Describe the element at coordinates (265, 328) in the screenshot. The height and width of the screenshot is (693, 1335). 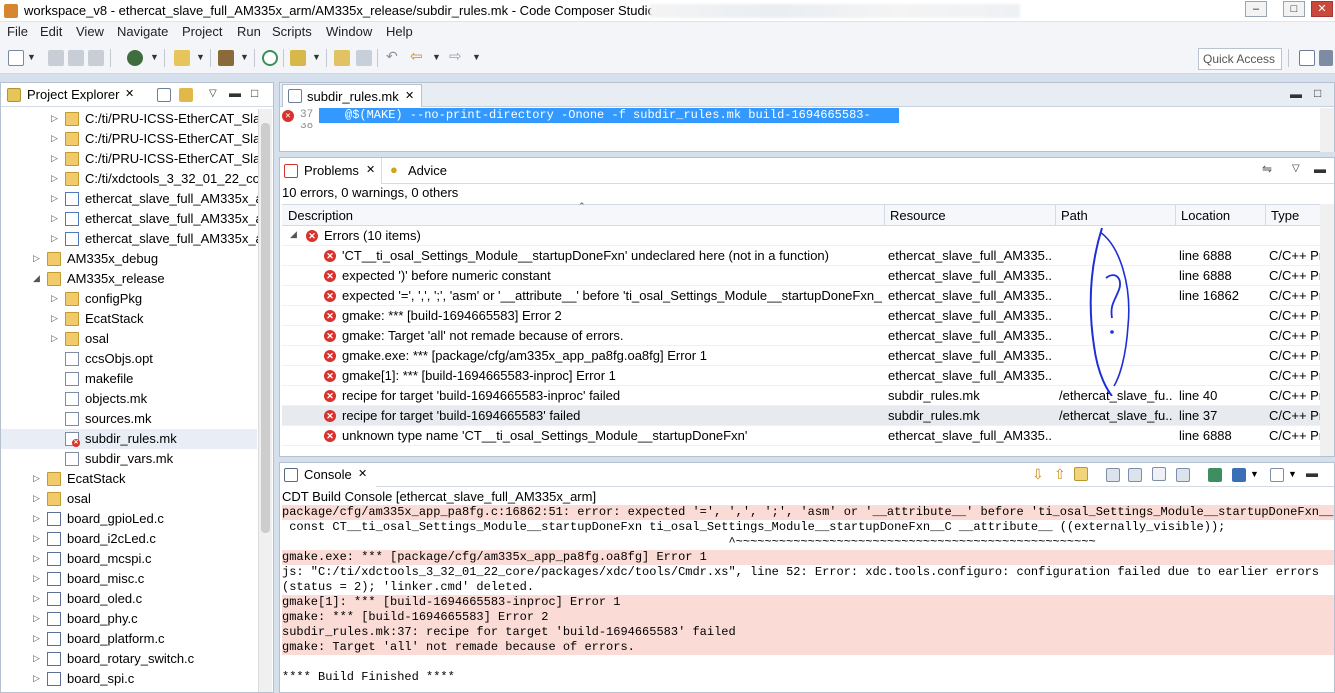
I see `scrollbar-thumb` at that location.